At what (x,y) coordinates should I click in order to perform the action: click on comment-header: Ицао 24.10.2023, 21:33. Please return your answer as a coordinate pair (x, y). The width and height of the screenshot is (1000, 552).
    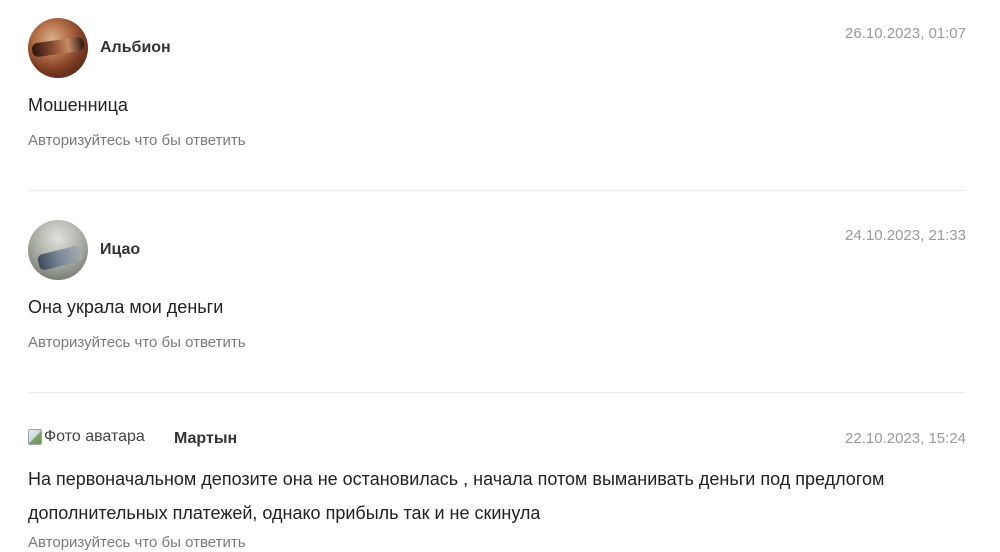
    Looking at the image, I should click on (497, 251).